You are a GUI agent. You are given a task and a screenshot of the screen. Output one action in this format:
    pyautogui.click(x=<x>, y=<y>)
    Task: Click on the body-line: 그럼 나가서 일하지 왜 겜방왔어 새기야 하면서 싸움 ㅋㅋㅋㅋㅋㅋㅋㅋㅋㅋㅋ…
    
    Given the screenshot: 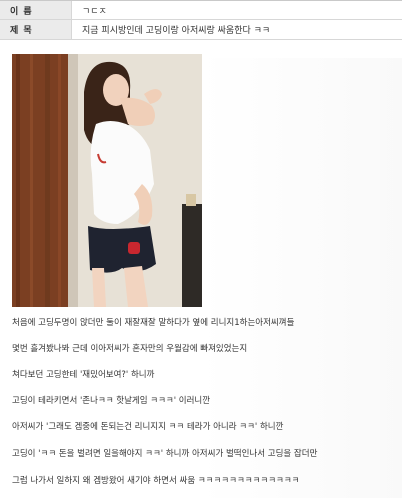 What is the action you would take?
    pyautogui.click(x=156, y=481)
    